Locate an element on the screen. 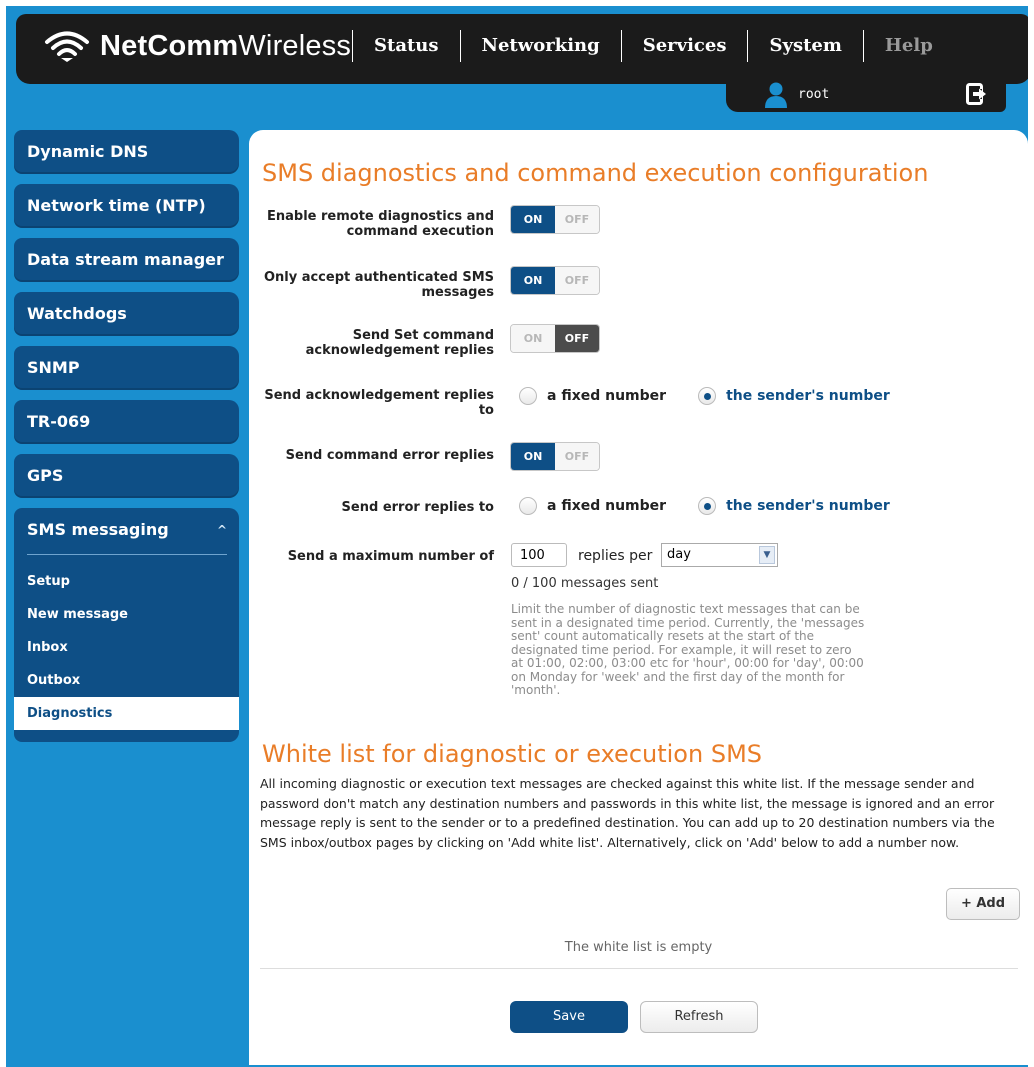  sidebar-subitem-diagnostics: Diagnostics is located at coordinates (126, 713).